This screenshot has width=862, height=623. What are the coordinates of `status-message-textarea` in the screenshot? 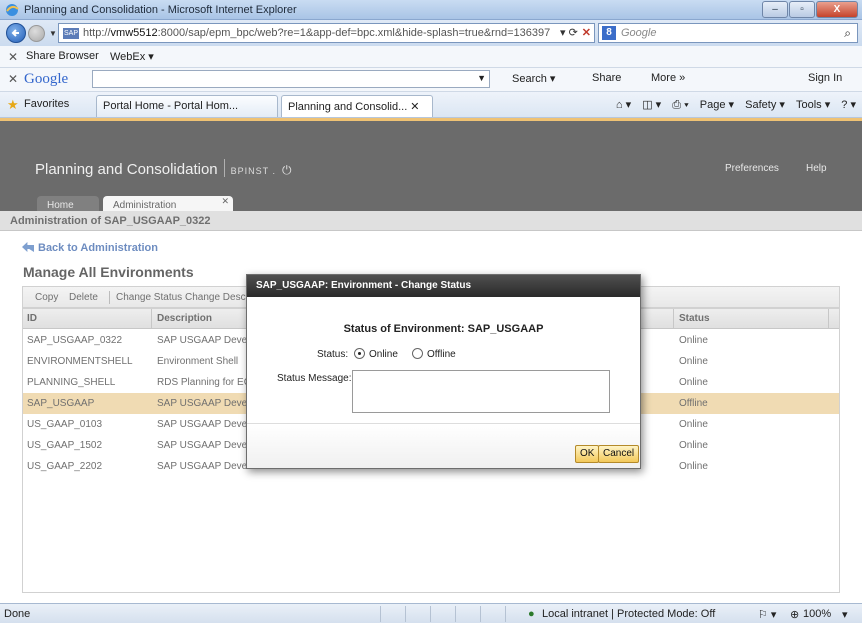 It's located at (481, 391).